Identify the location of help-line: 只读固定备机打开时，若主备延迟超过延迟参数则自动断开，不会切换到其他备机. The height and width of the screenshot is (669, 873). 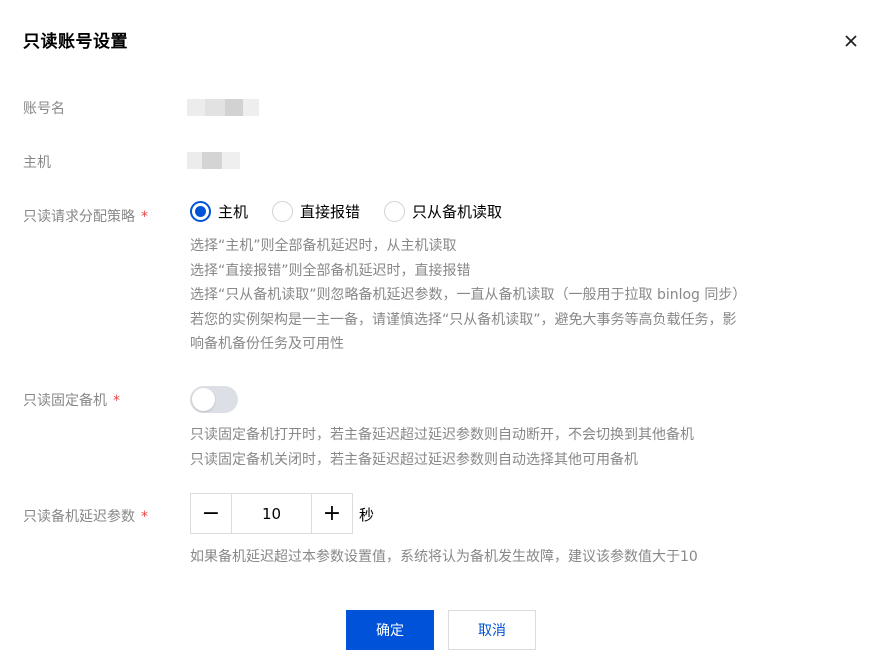
(442, 435).